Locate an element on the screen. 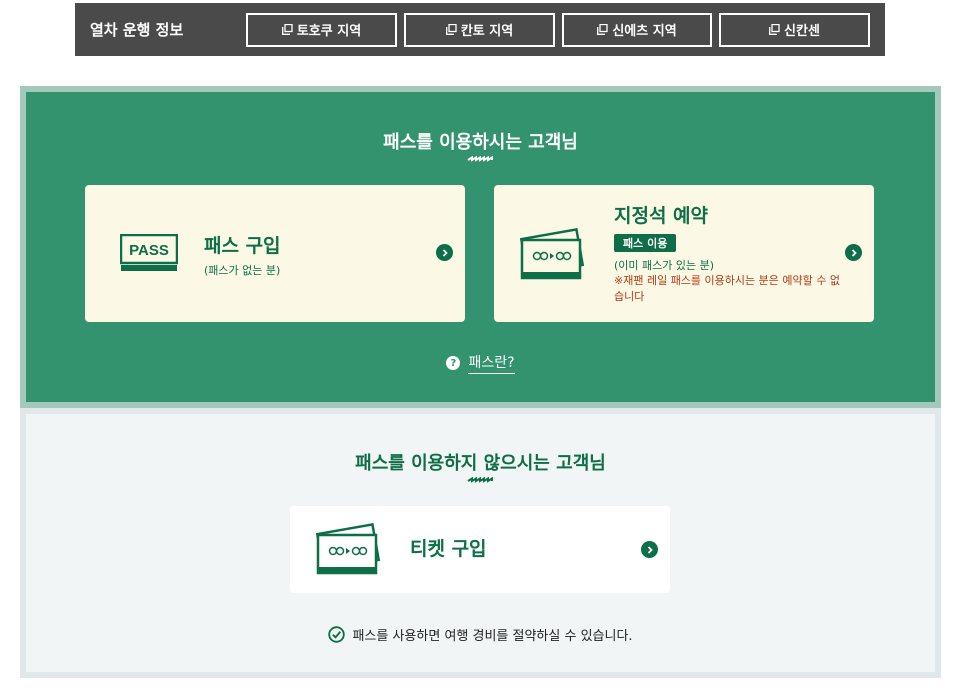 The width and height of the screenshot is (956, 690). pass-ticket-icon: PASS is located at coordinates (149, 252).